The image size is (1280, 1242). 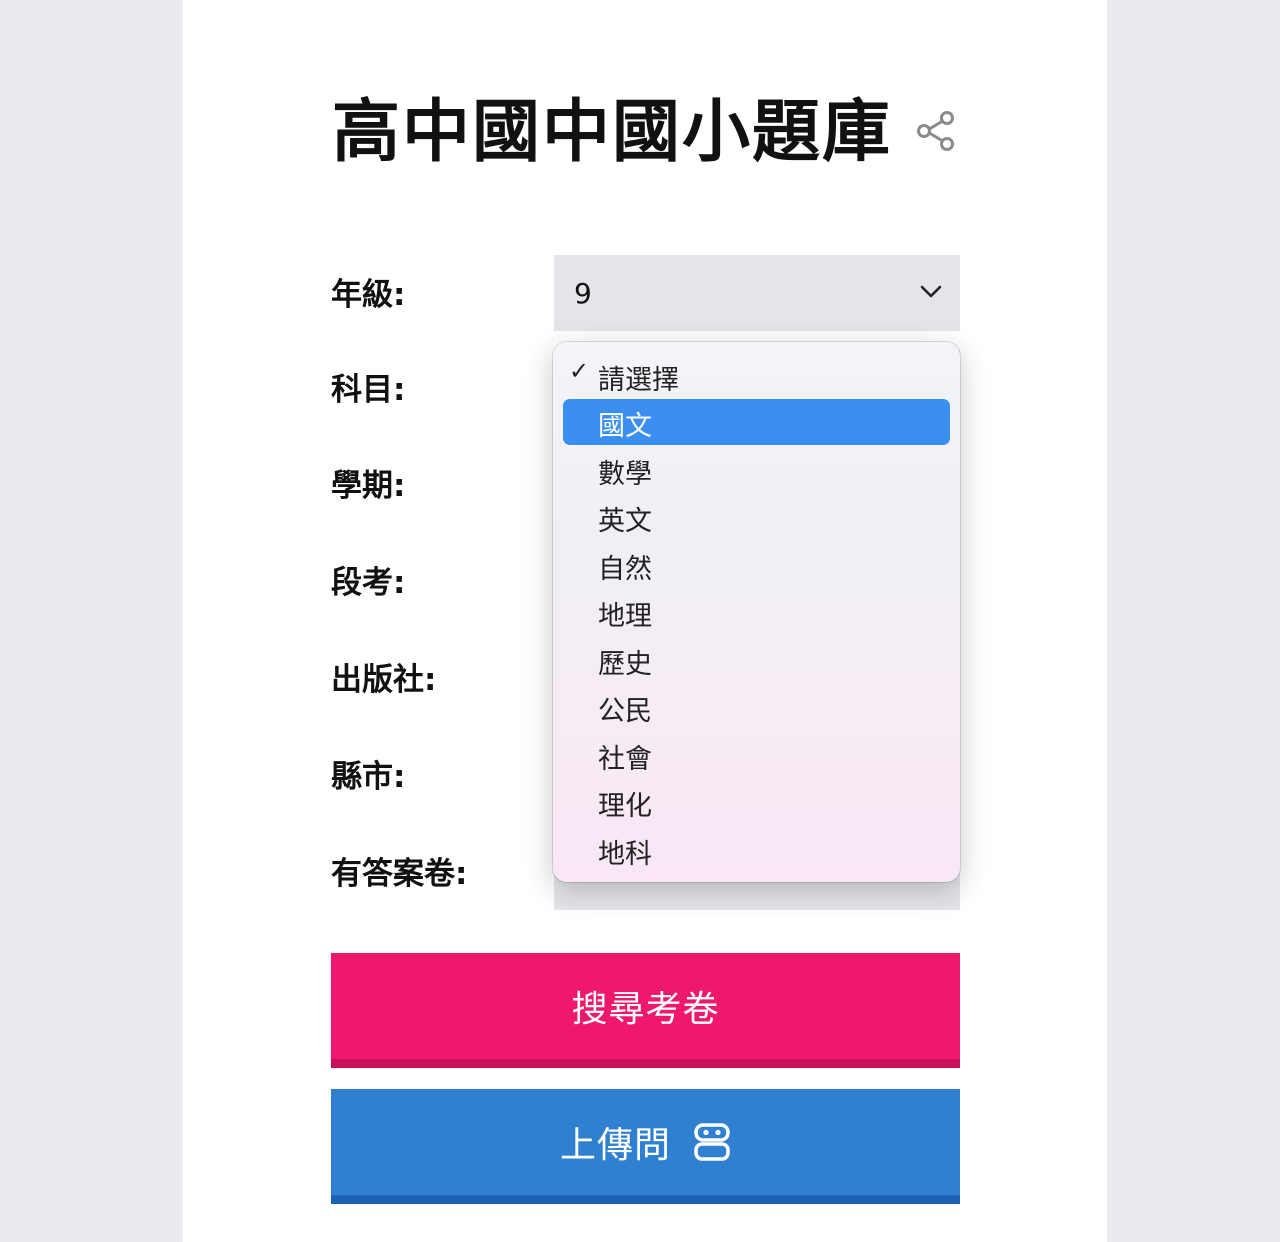 I want to click on answer-label: 有答案卷:, so click(x=399, y=874).